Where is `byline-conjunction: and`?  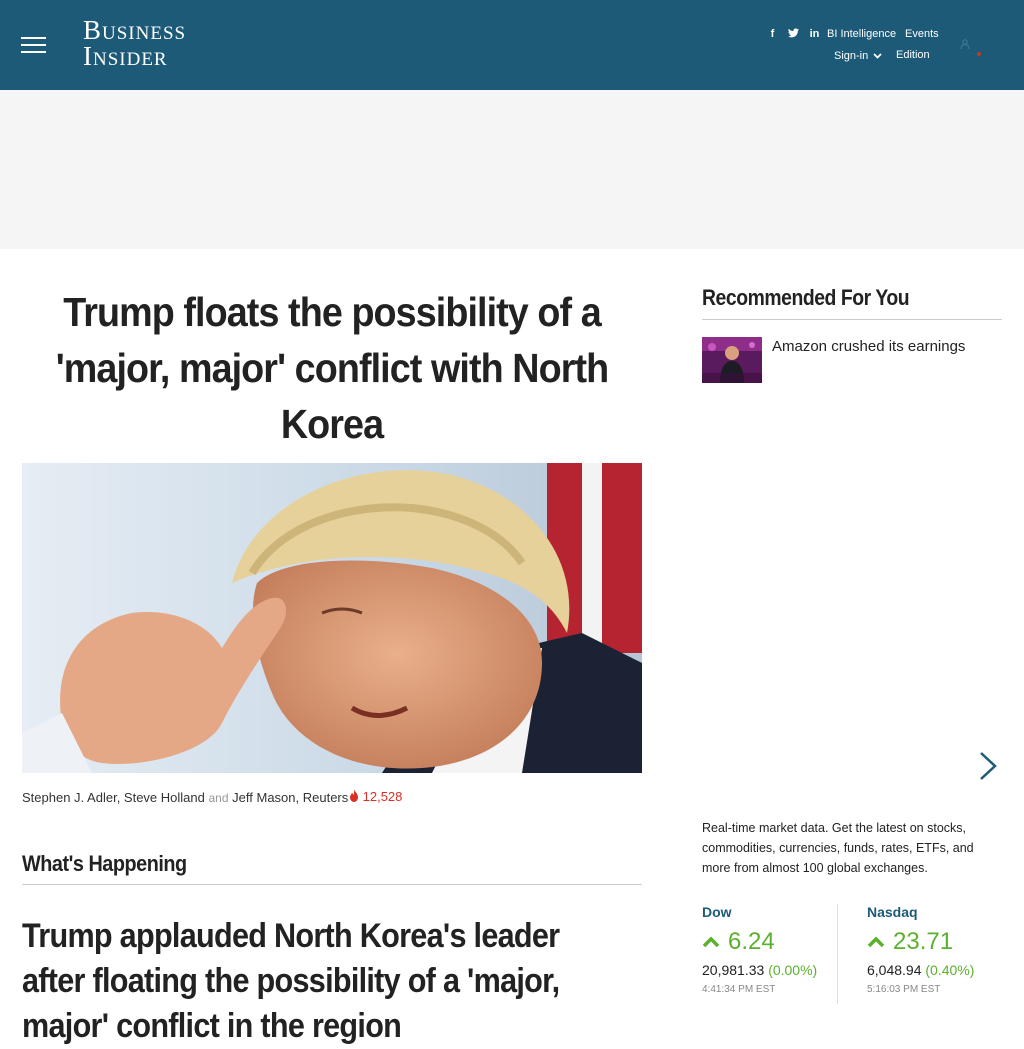
byline-conjunction: and is located at coordinates (218, 798).